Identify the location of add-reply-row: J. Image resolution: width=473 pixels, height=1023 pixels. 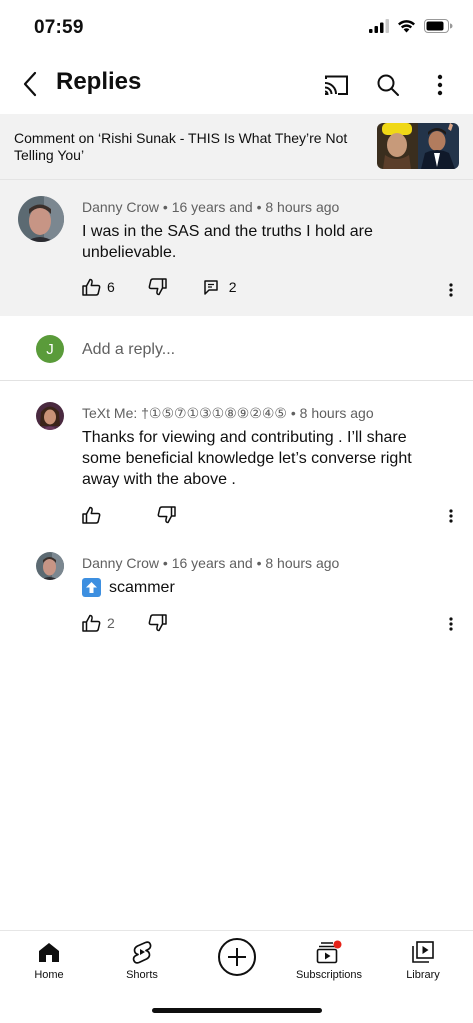
(236, 348).